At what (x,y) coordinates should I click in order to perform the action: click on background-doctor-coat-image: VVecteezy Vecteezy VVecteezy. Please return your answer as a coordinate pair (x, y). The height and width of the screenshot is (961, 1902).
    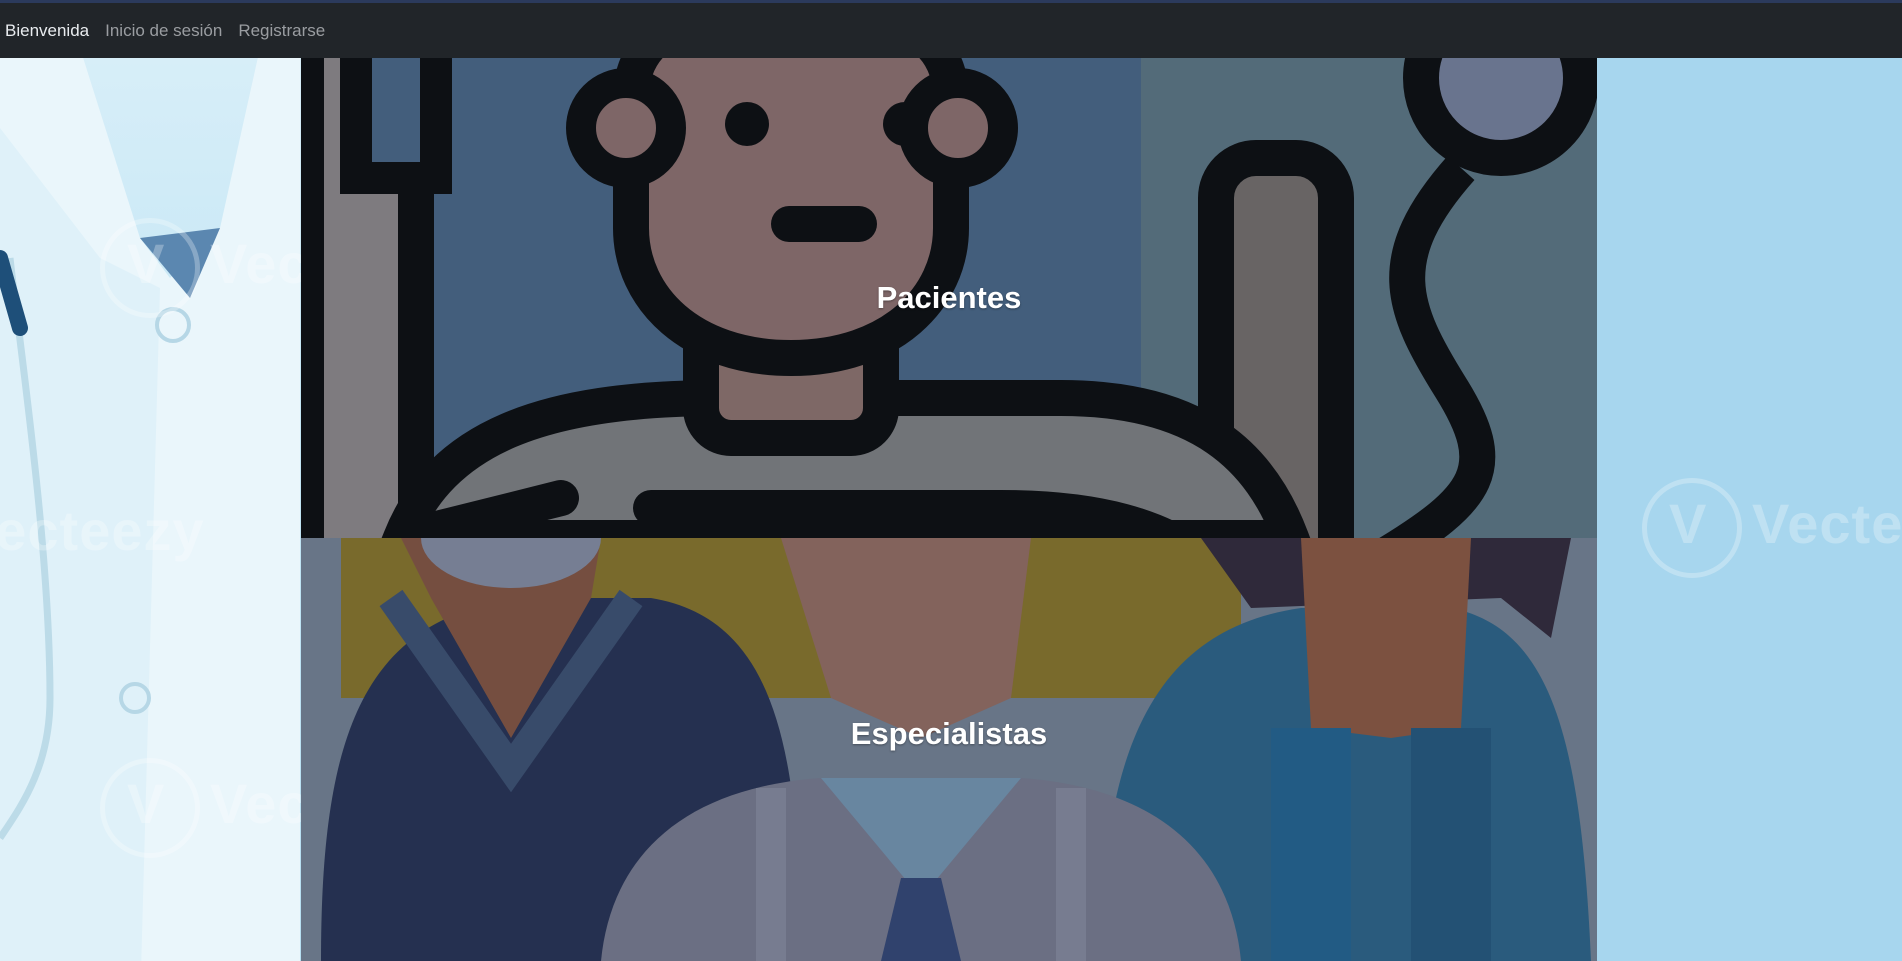
    Looking at the image, I should click on (150, 509).